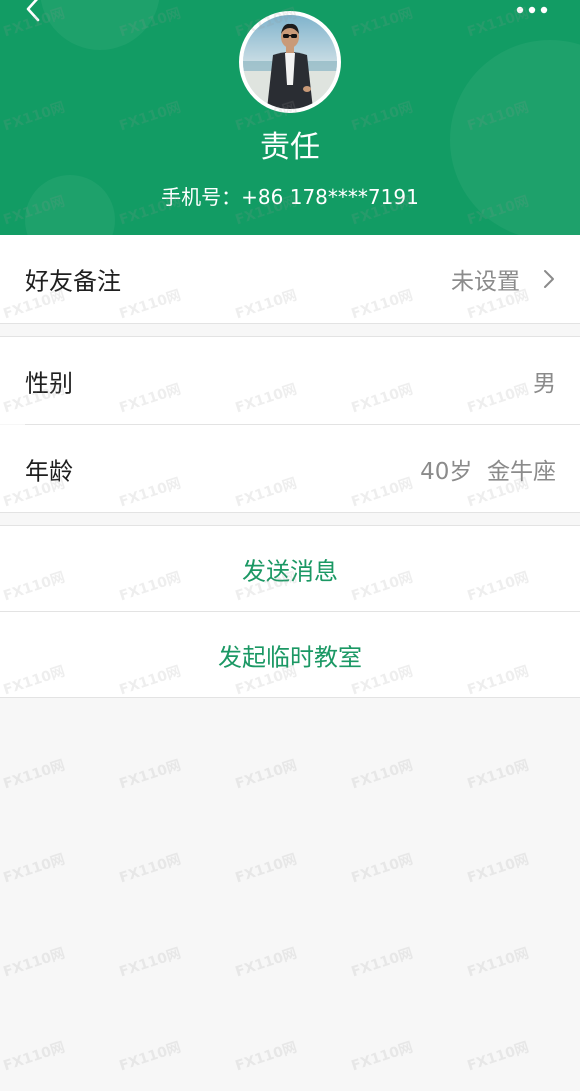  Describe the element at coordinates (100, 25) in the screenshot. I see `header-decoration` at that location.